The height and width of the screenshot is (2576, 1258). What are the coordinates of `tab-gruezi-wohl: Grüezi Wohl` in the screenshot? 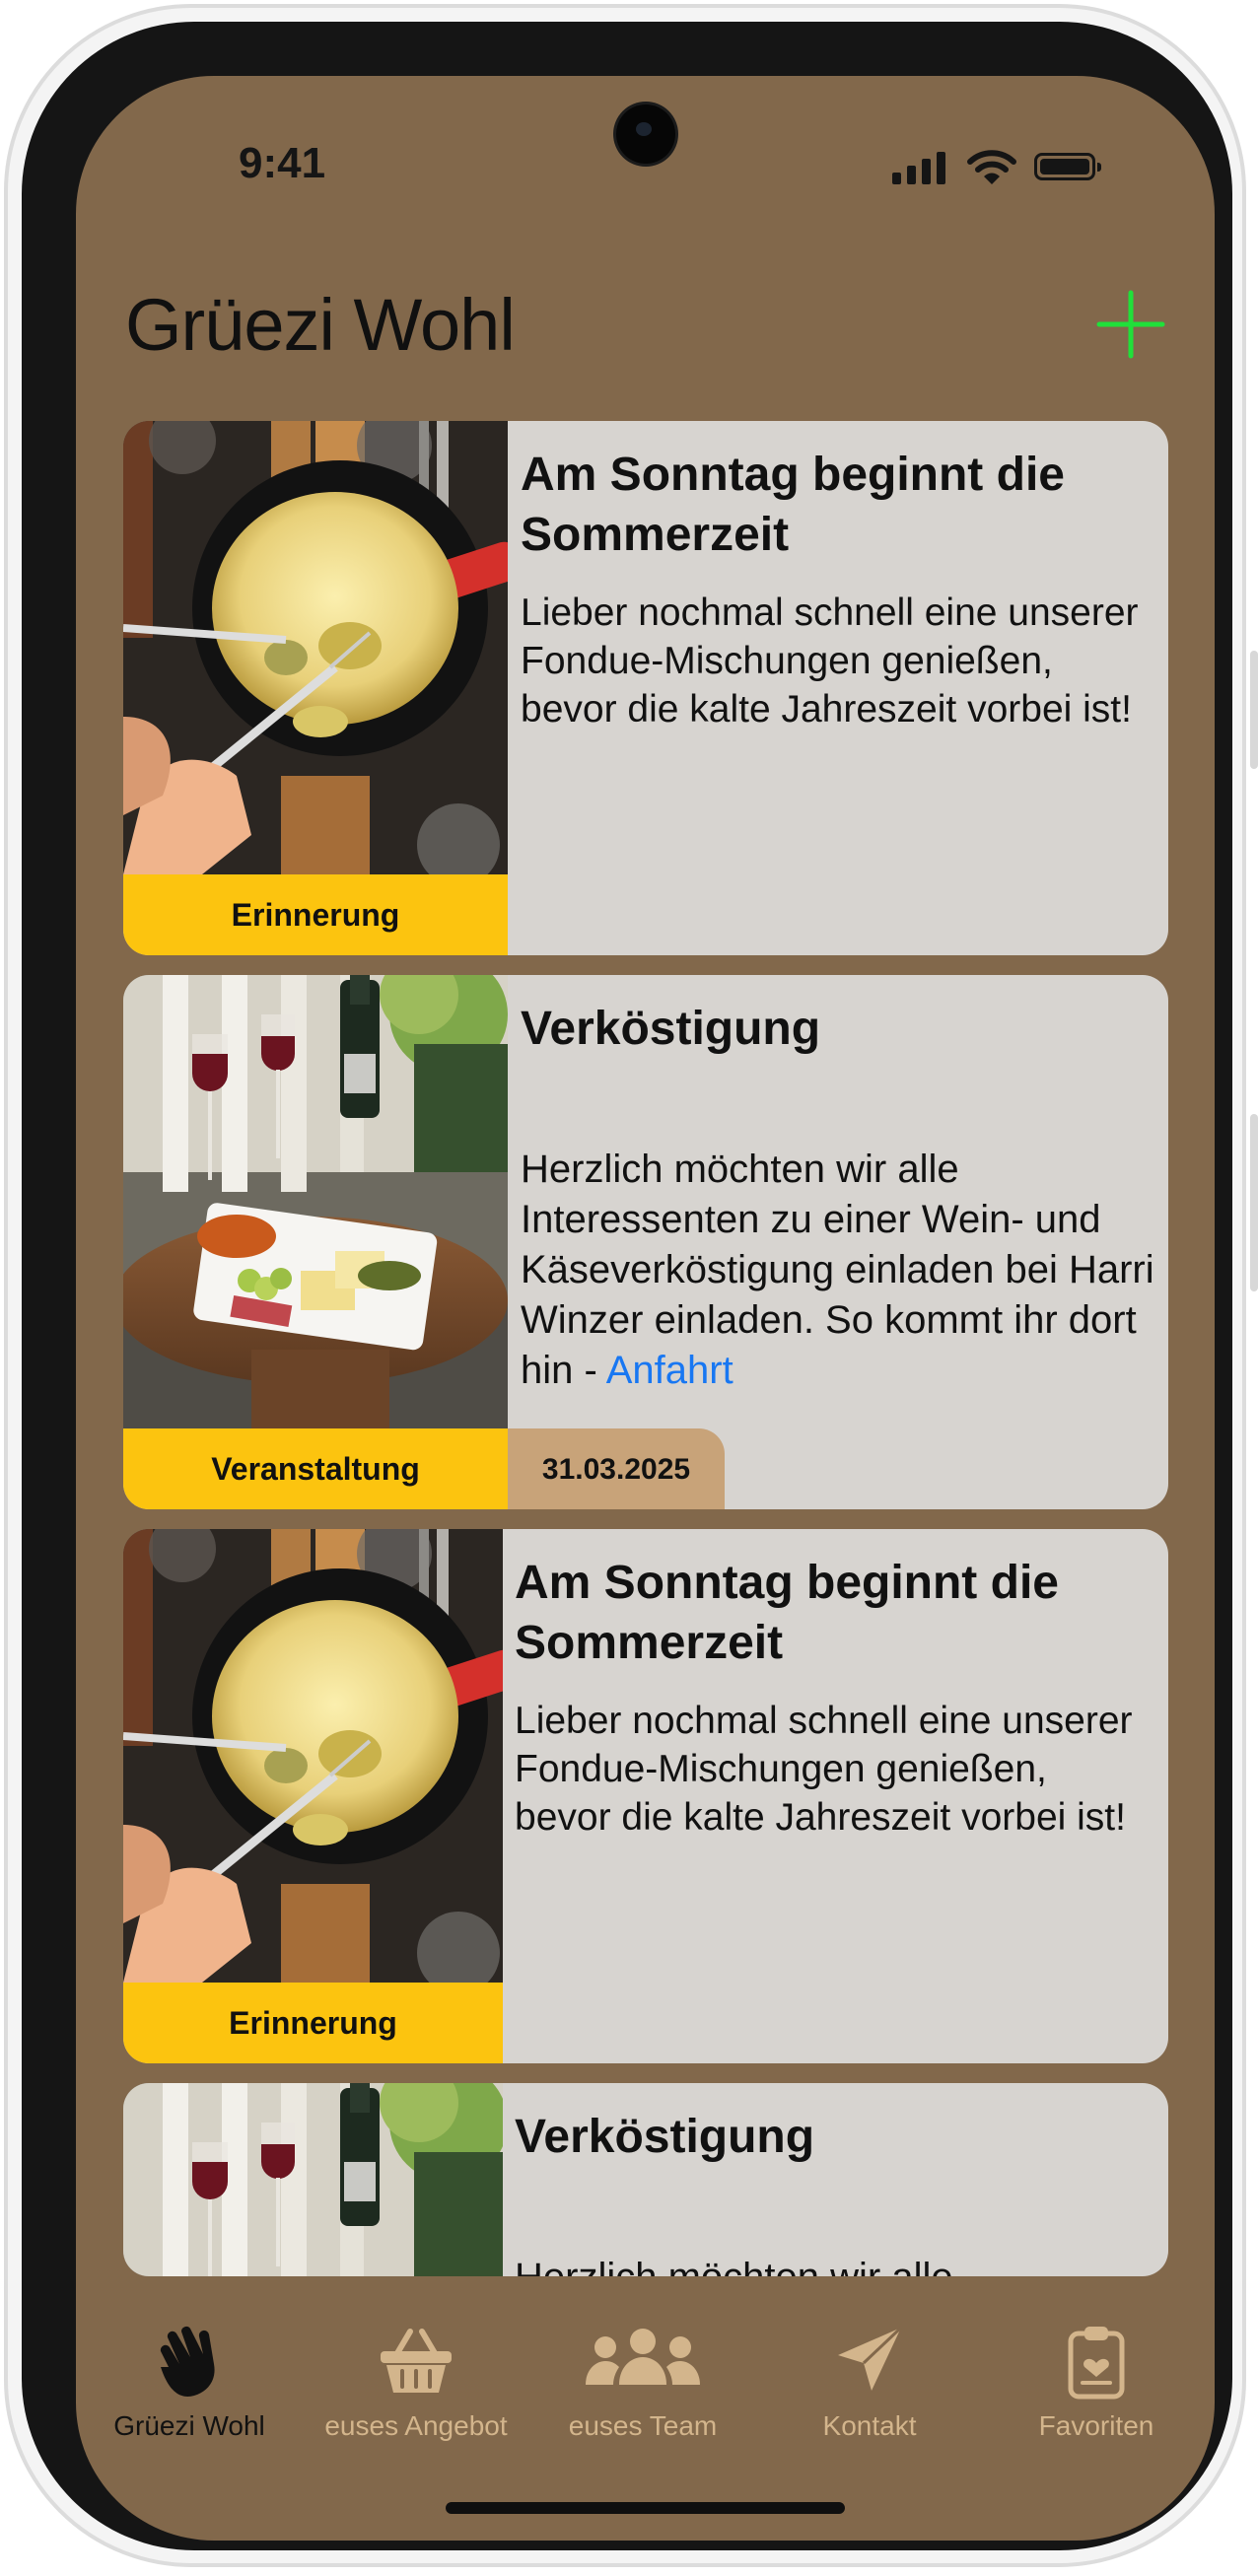 It's located at (189, 2381).